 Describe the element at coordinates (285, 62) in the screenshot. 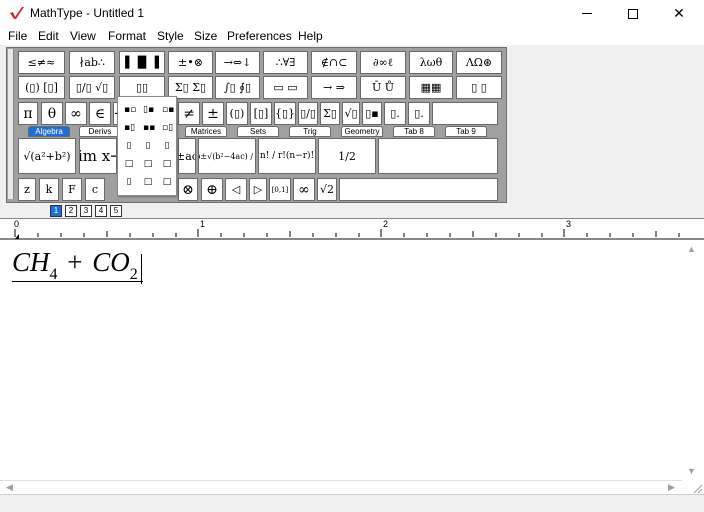

I see `palette-logic: ∴∀∃` at that location.